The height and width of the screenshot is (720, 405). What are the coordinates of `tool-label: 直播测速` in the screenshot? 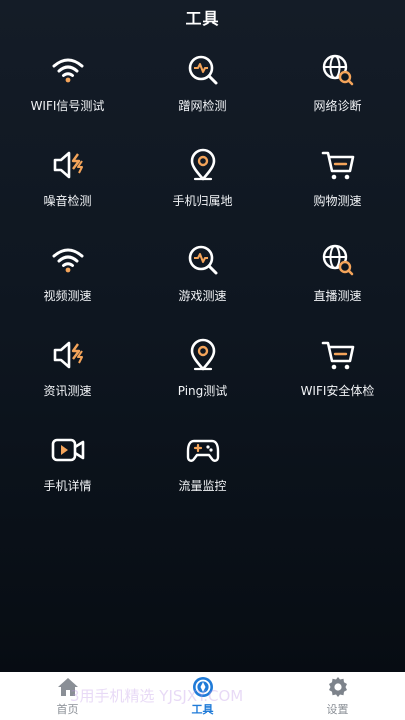 It's located at (337, 296).